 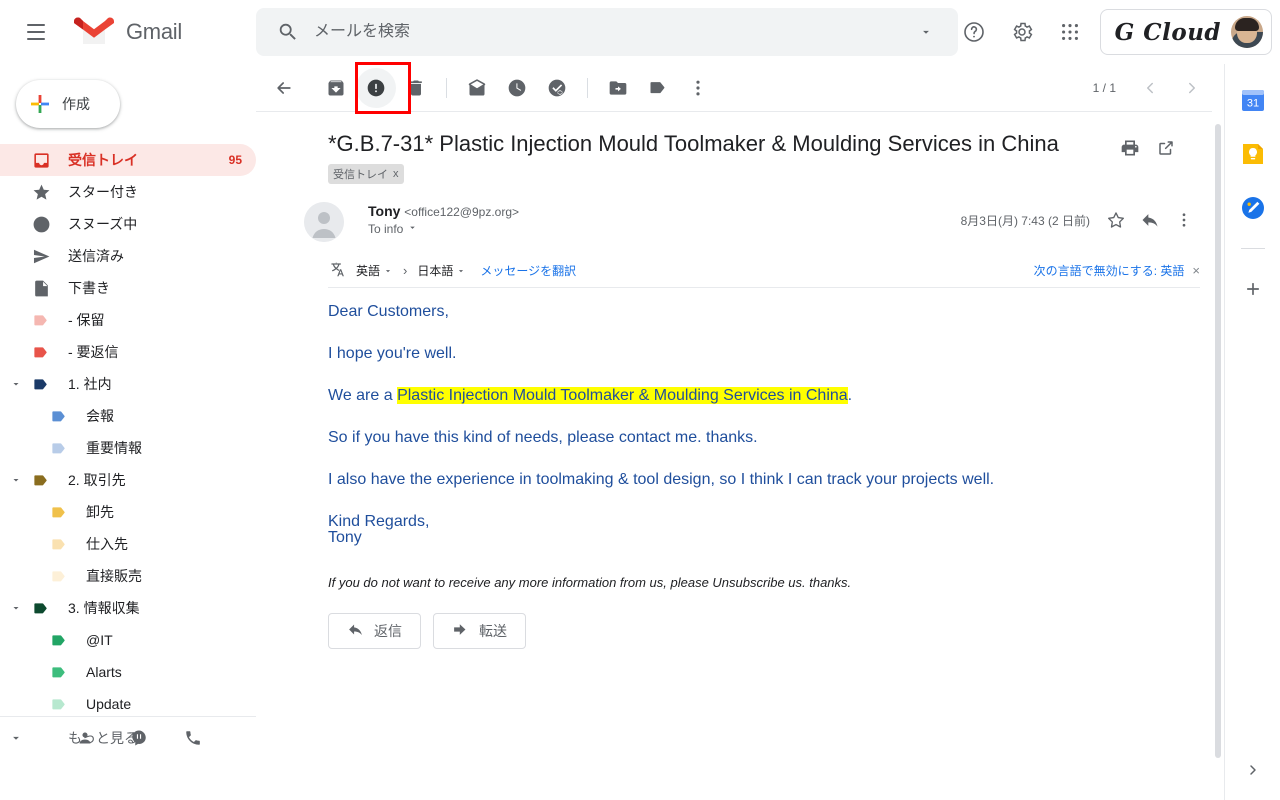 I want to click on gear-icon, so click(x=1022, y=32).